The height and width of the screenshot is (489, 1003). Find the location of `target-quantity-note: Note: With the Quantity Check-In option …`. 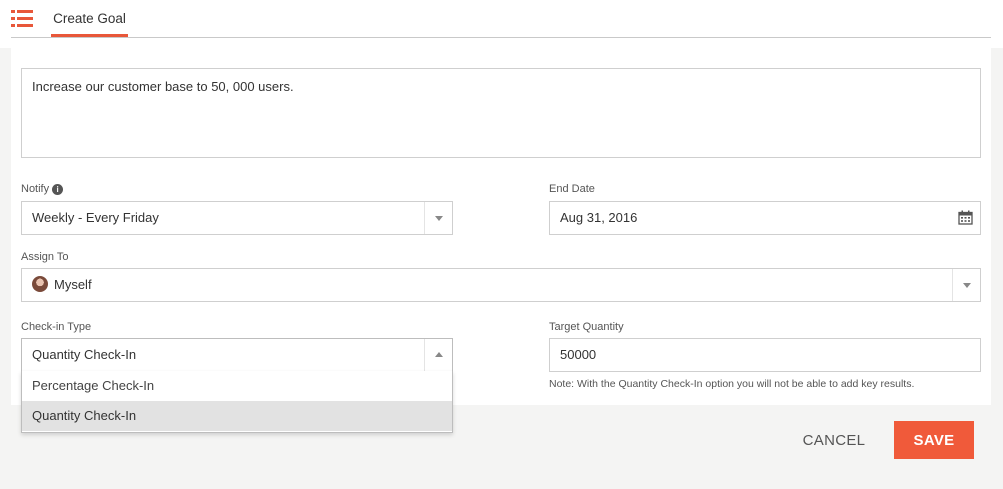

target-quantity-note: Note: With the Quantity Check-In option … is located at coordinates (732, 384).